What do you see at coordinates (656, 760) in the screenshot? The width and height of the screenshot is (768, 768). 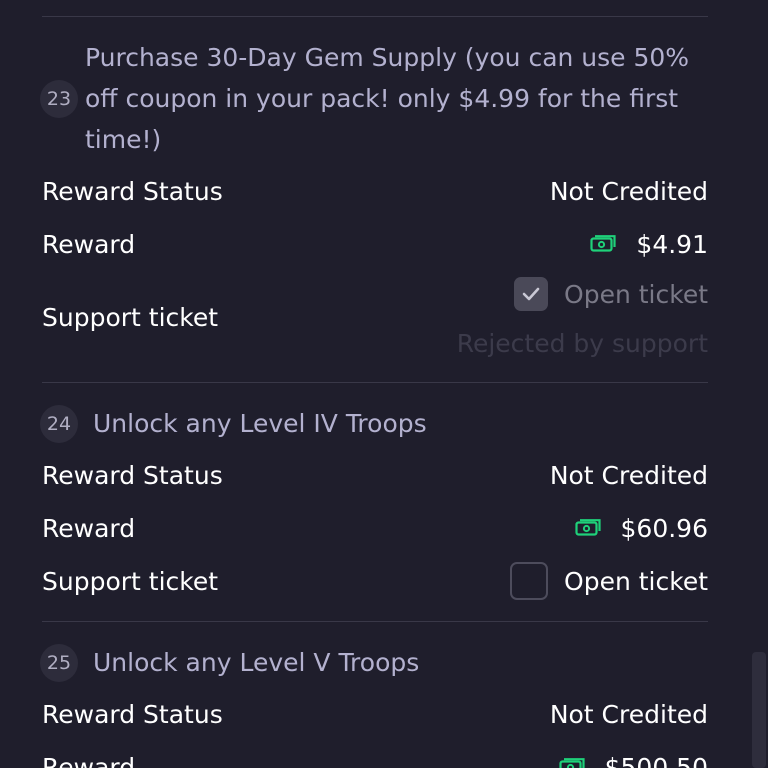 I see `reward-value: $500.50` at bounding box center [656, 760].